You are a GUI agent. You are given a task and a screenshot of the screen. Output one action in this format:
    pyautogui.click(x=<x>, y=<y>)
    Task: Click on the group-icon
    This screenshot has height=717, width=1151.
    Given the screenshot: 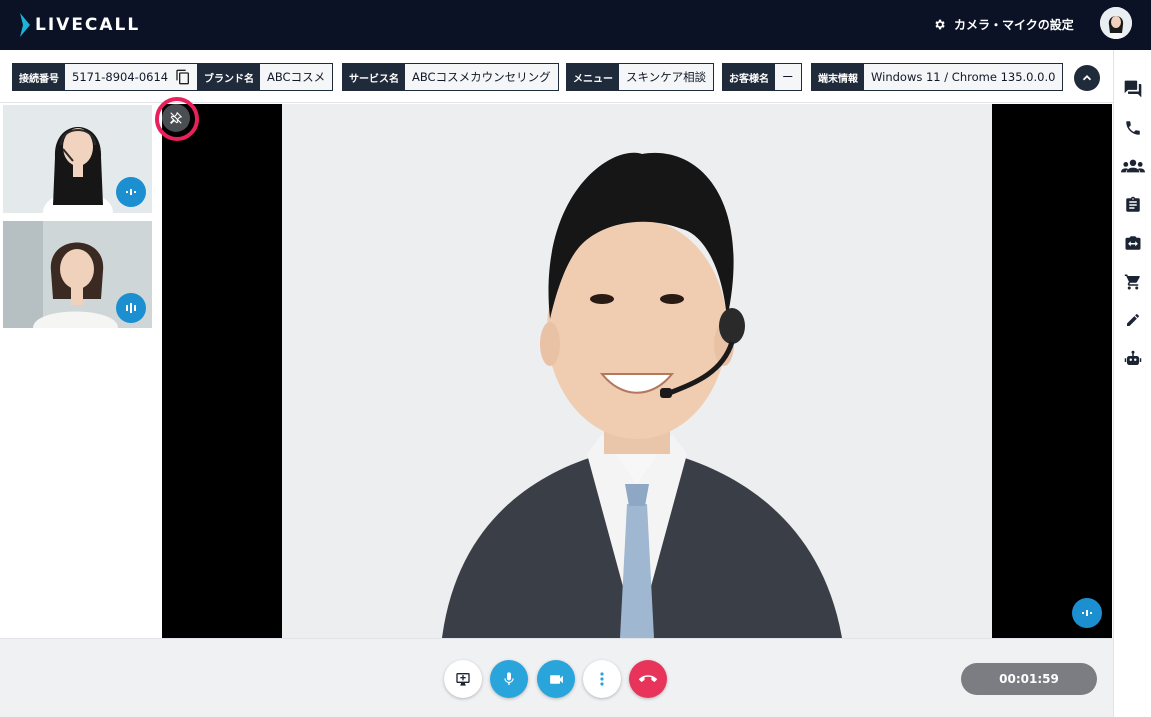 What is the action you would take?
    pyautogui.click(x=1133, y=166)
    